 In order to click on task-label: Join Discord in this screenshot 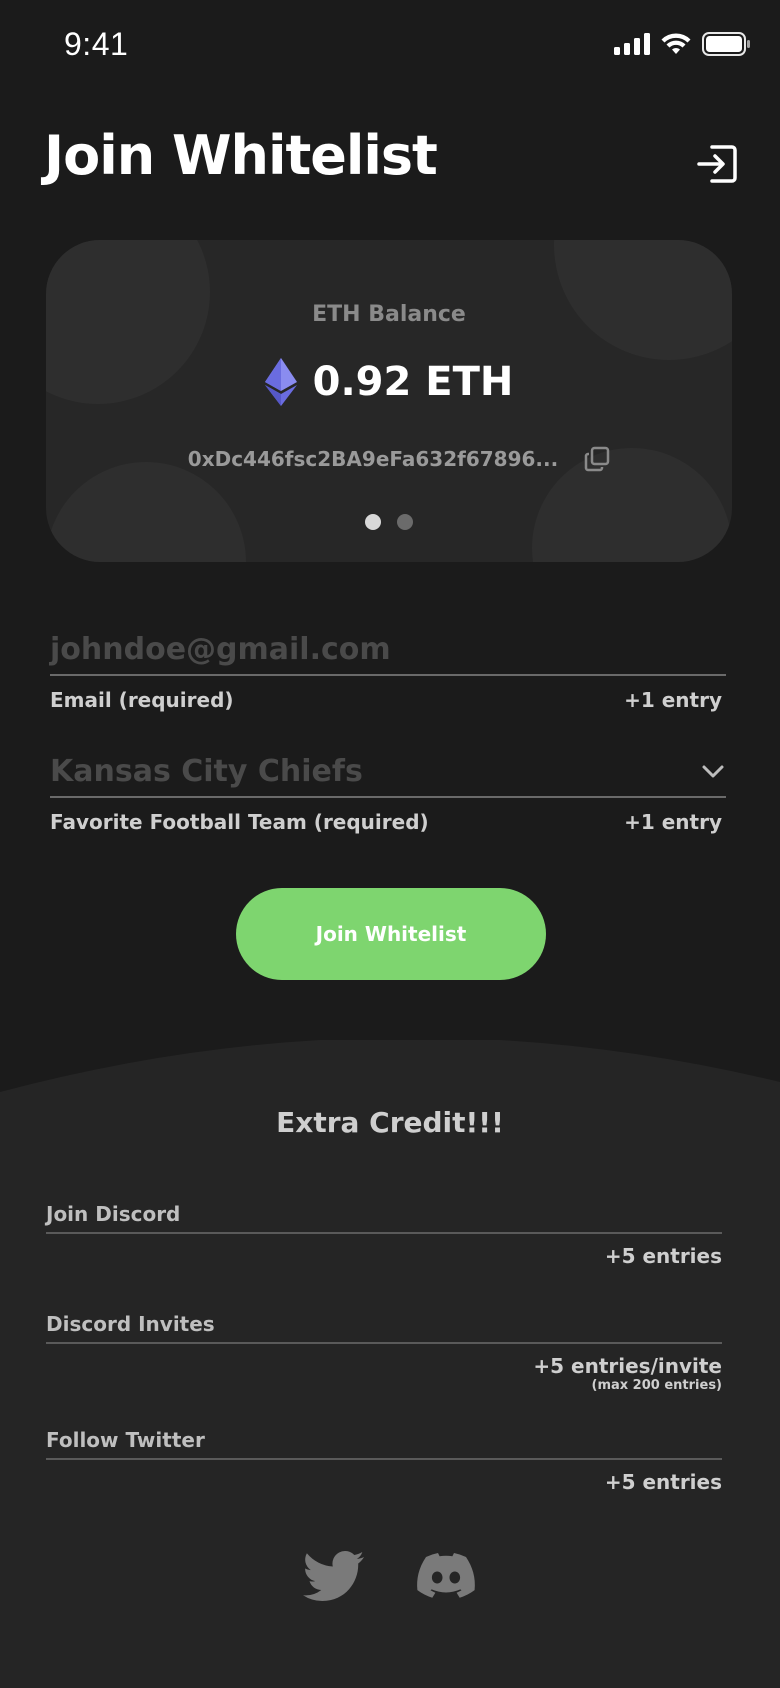, I will do `click(384, 1218)`.